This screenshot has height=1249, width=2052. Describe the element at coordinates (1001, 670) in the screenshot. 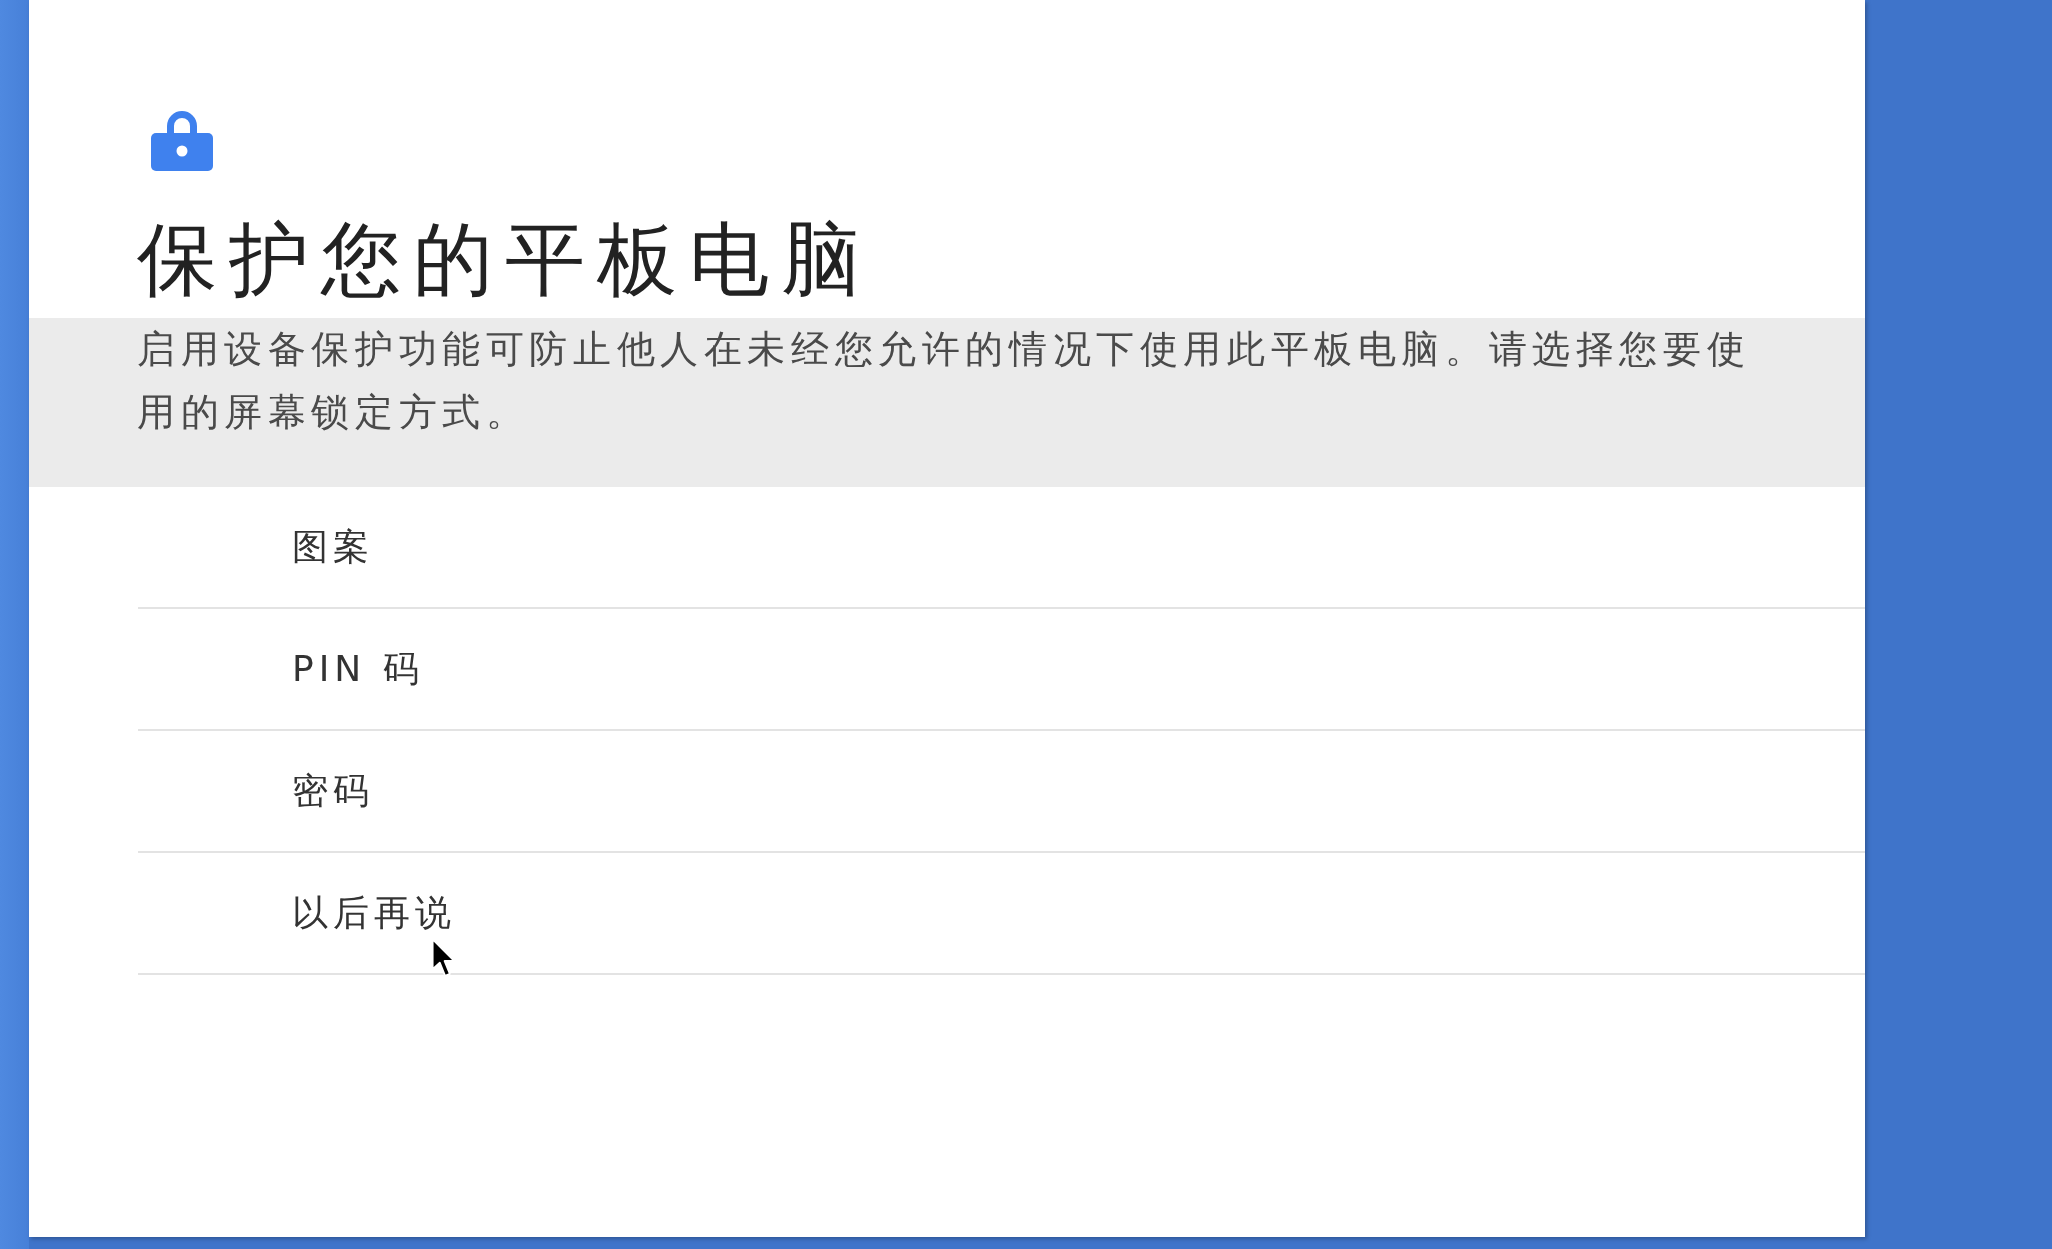

I see `lock-method-option: PIN 码` at that location.